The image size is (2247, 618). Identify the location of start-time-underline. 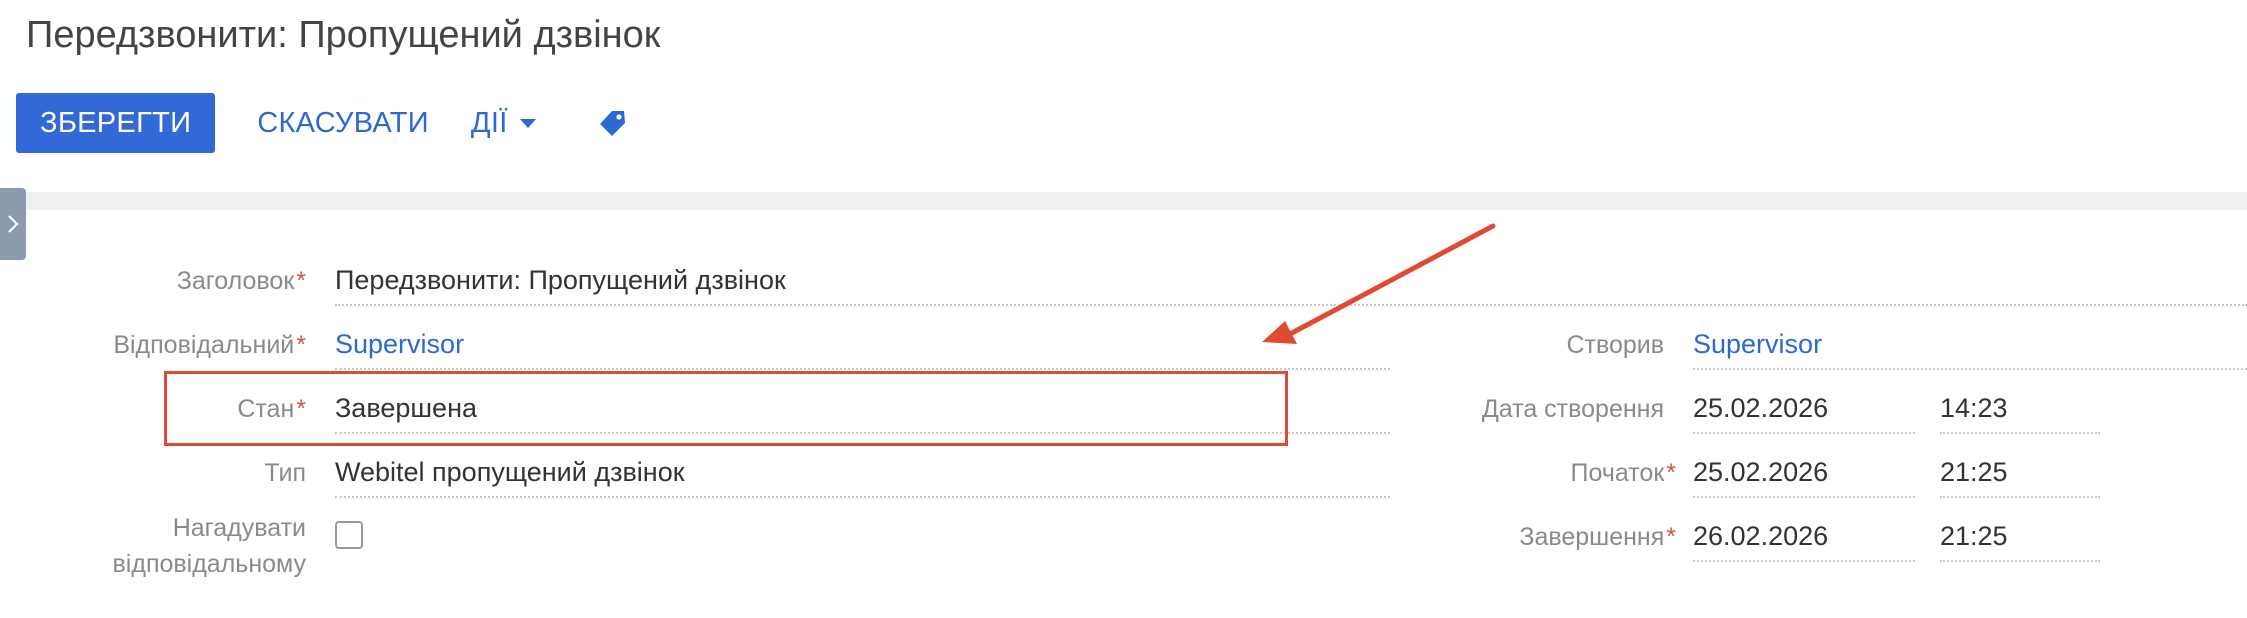
(2020, 497).